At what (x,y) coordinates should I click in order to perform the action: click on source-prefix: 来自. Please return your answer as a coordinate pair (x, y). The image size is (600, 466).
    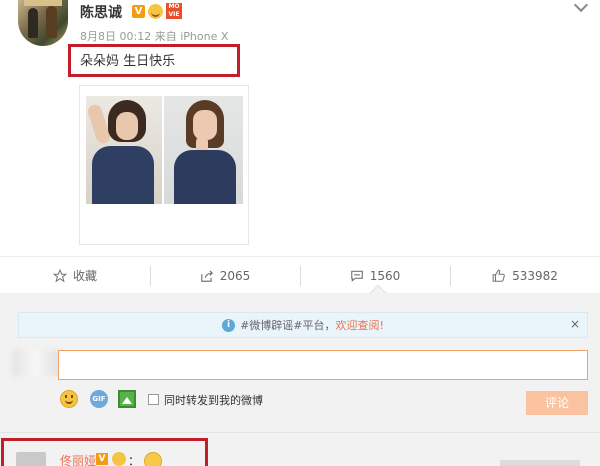
    Looking at the image, I should click on (165, 36).